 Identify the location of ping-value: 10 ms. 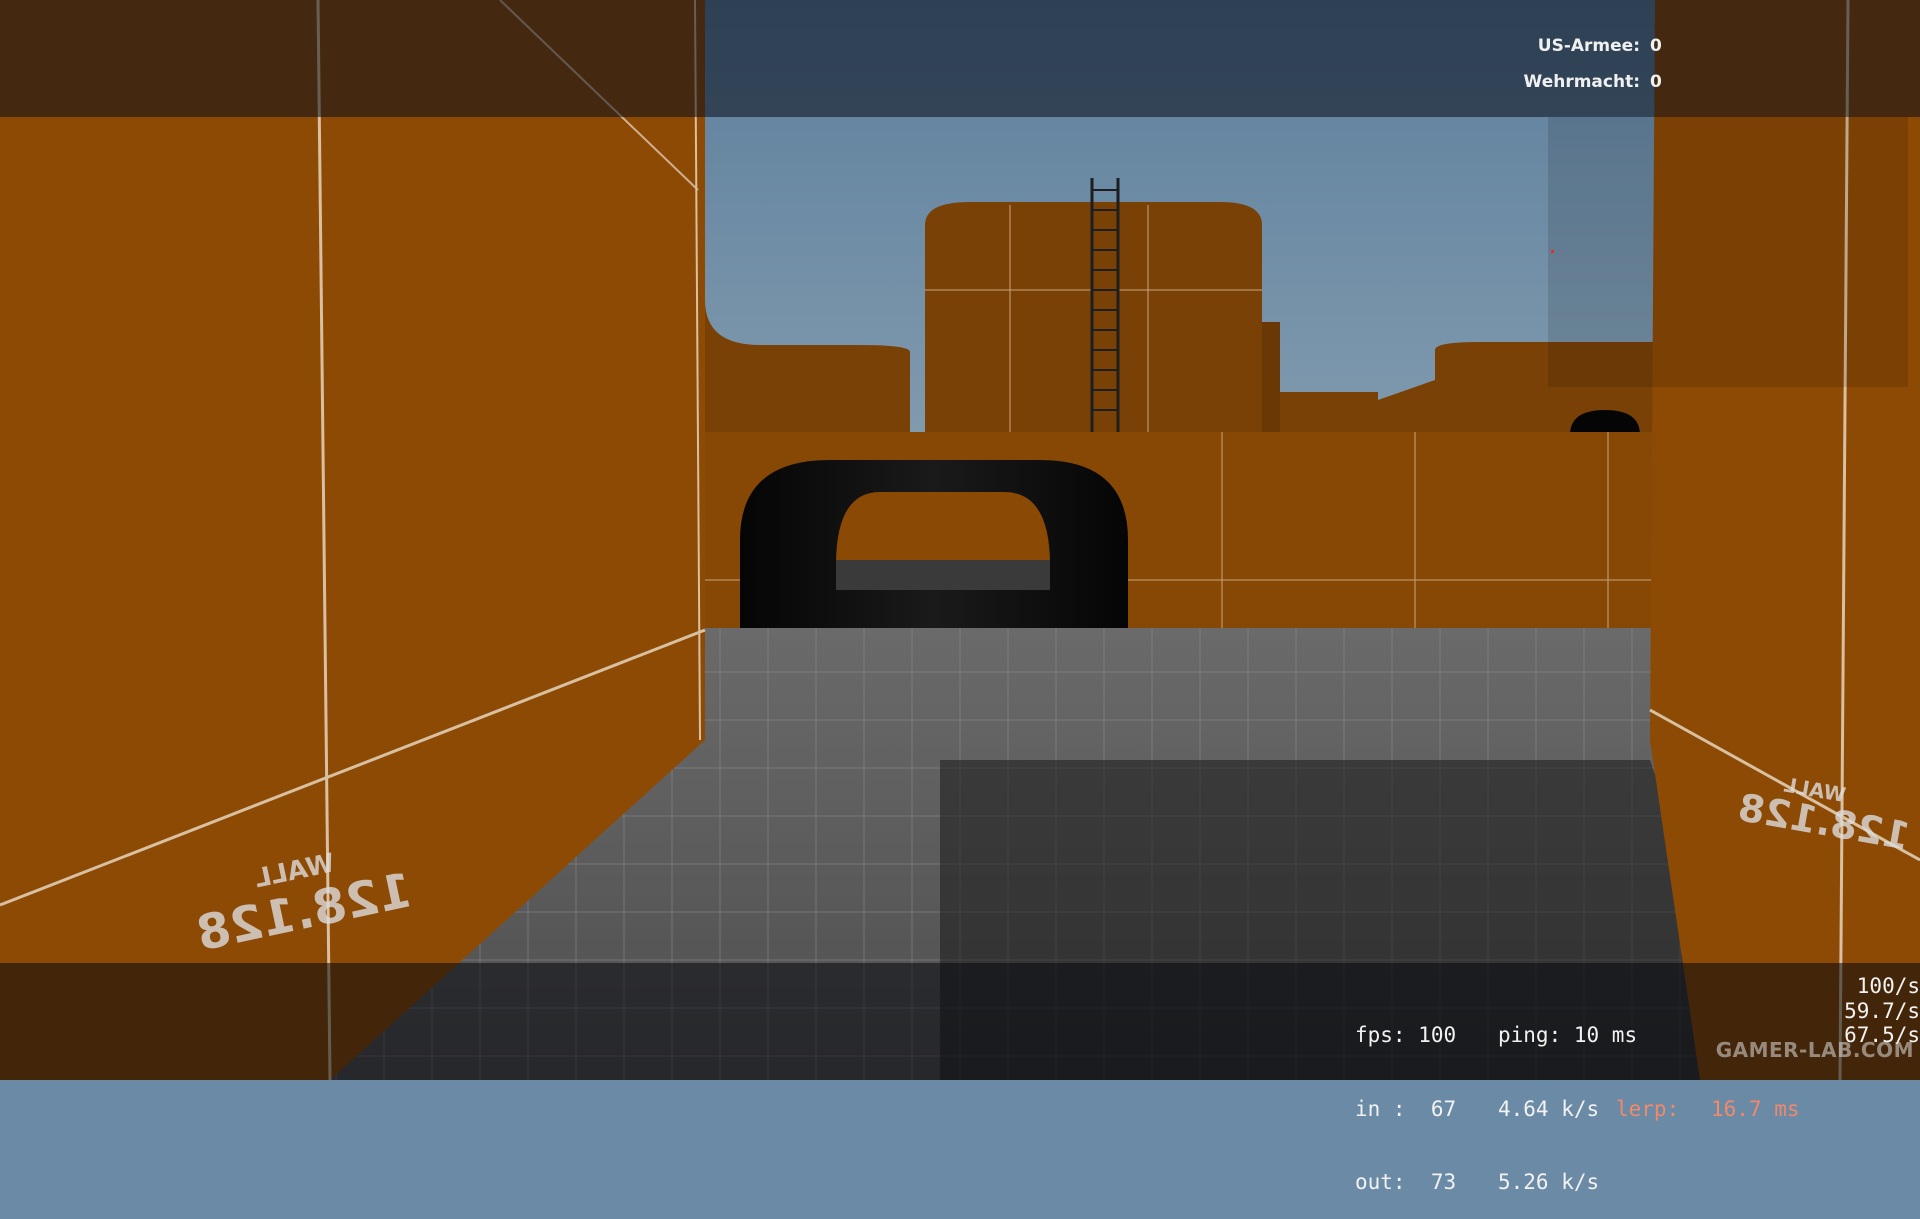
(1605, 1035).